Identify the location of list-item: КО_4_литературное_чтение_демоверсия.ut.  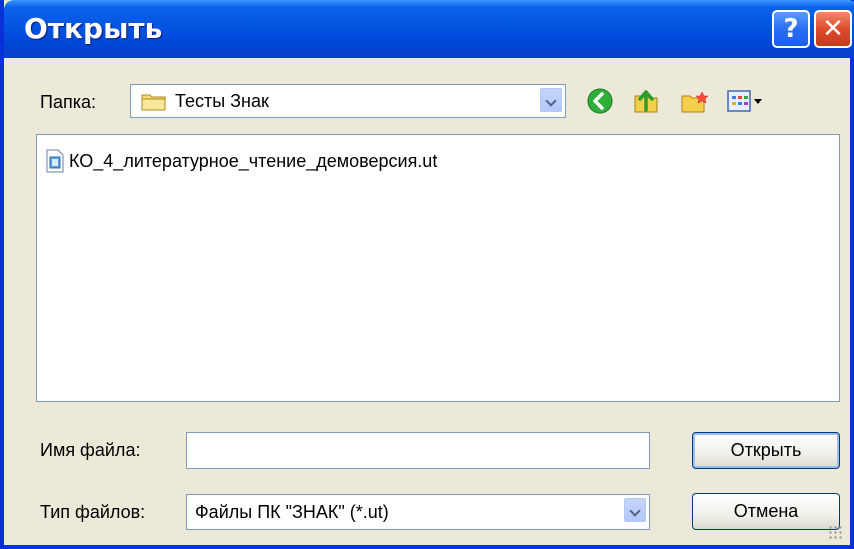
(241, 161).